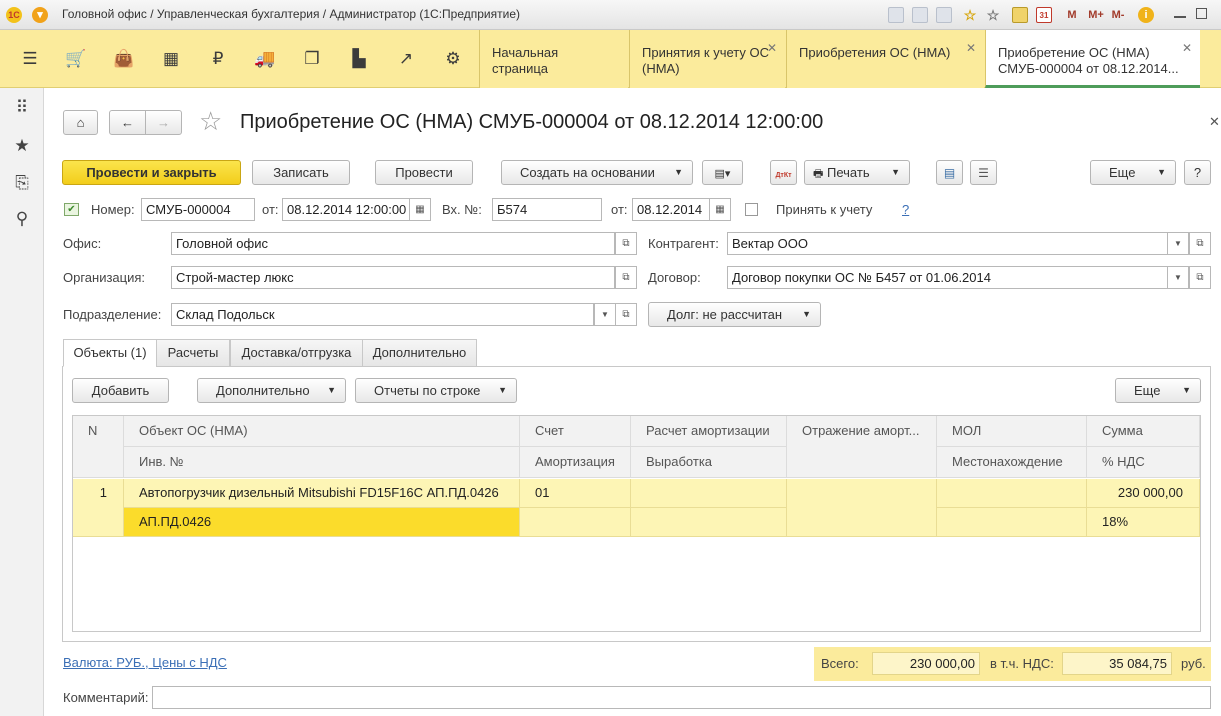  Describe the element at coordinates (127, 122) in the screenshot. I see `back-button: ←` at that location.